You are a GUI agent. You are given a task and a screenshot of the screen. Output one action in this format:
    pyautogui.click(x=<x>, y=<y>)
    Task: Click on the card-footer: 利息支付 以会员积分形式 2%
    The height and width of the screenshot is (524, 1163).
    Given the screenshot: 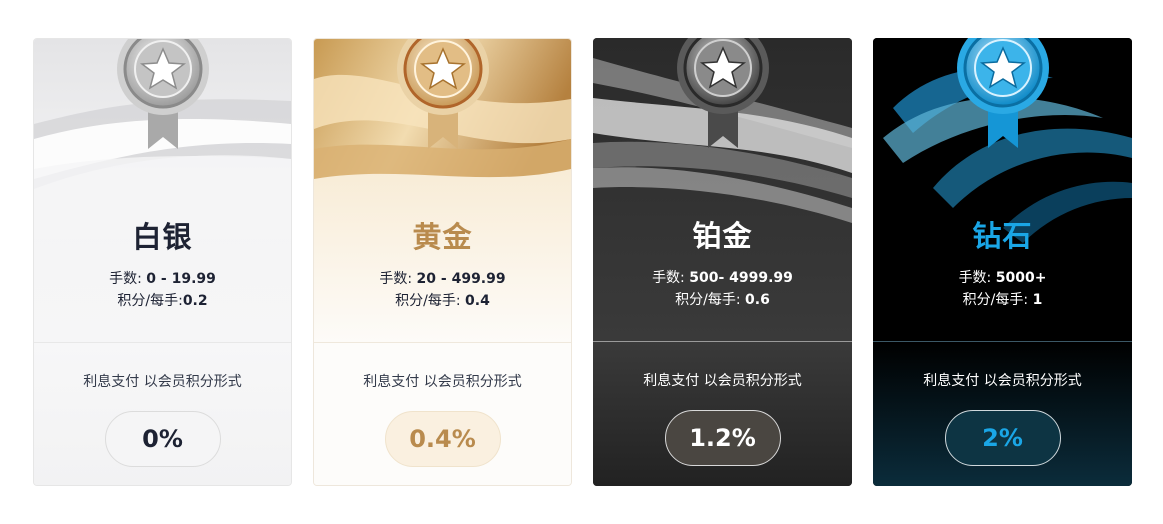 What is the action you would take?
    pyautogui.click(x=1002, y=414)
    